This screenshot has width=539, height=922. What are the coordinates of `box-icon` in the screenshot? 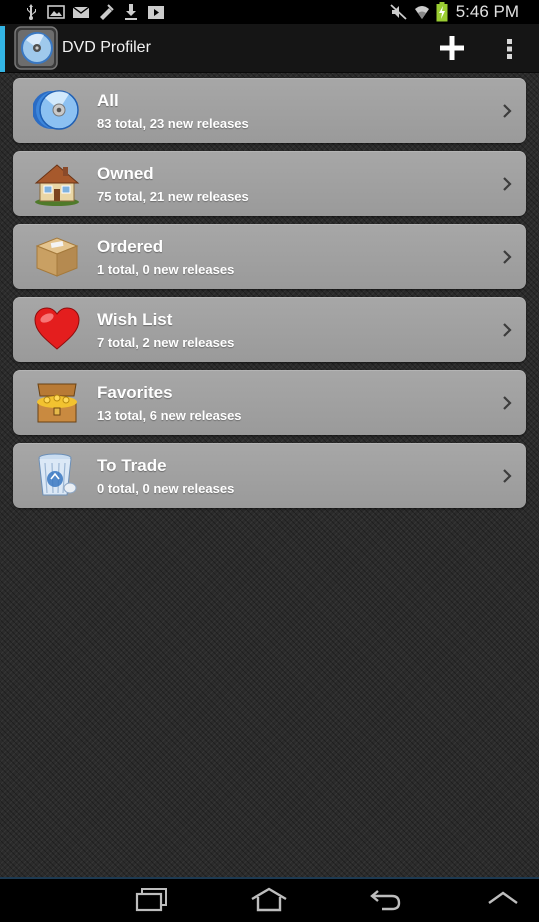 It's located at (57, 257).